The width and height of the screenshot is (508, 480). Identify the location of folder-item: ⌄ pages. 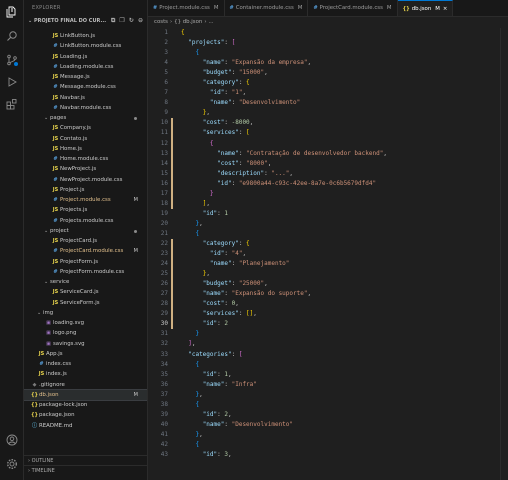
(85, 118).